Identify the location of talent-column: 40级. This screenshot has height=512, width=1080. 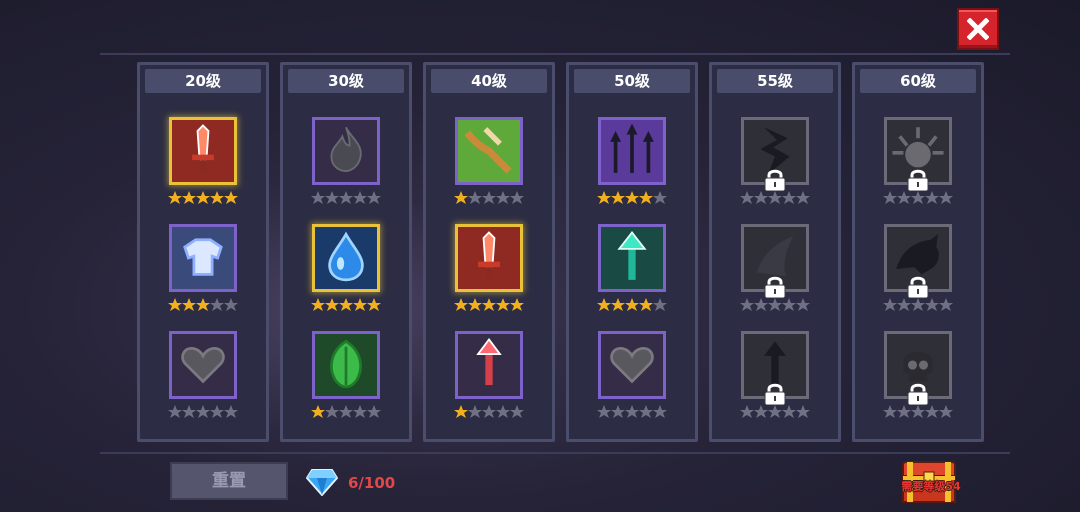
(489, 252).